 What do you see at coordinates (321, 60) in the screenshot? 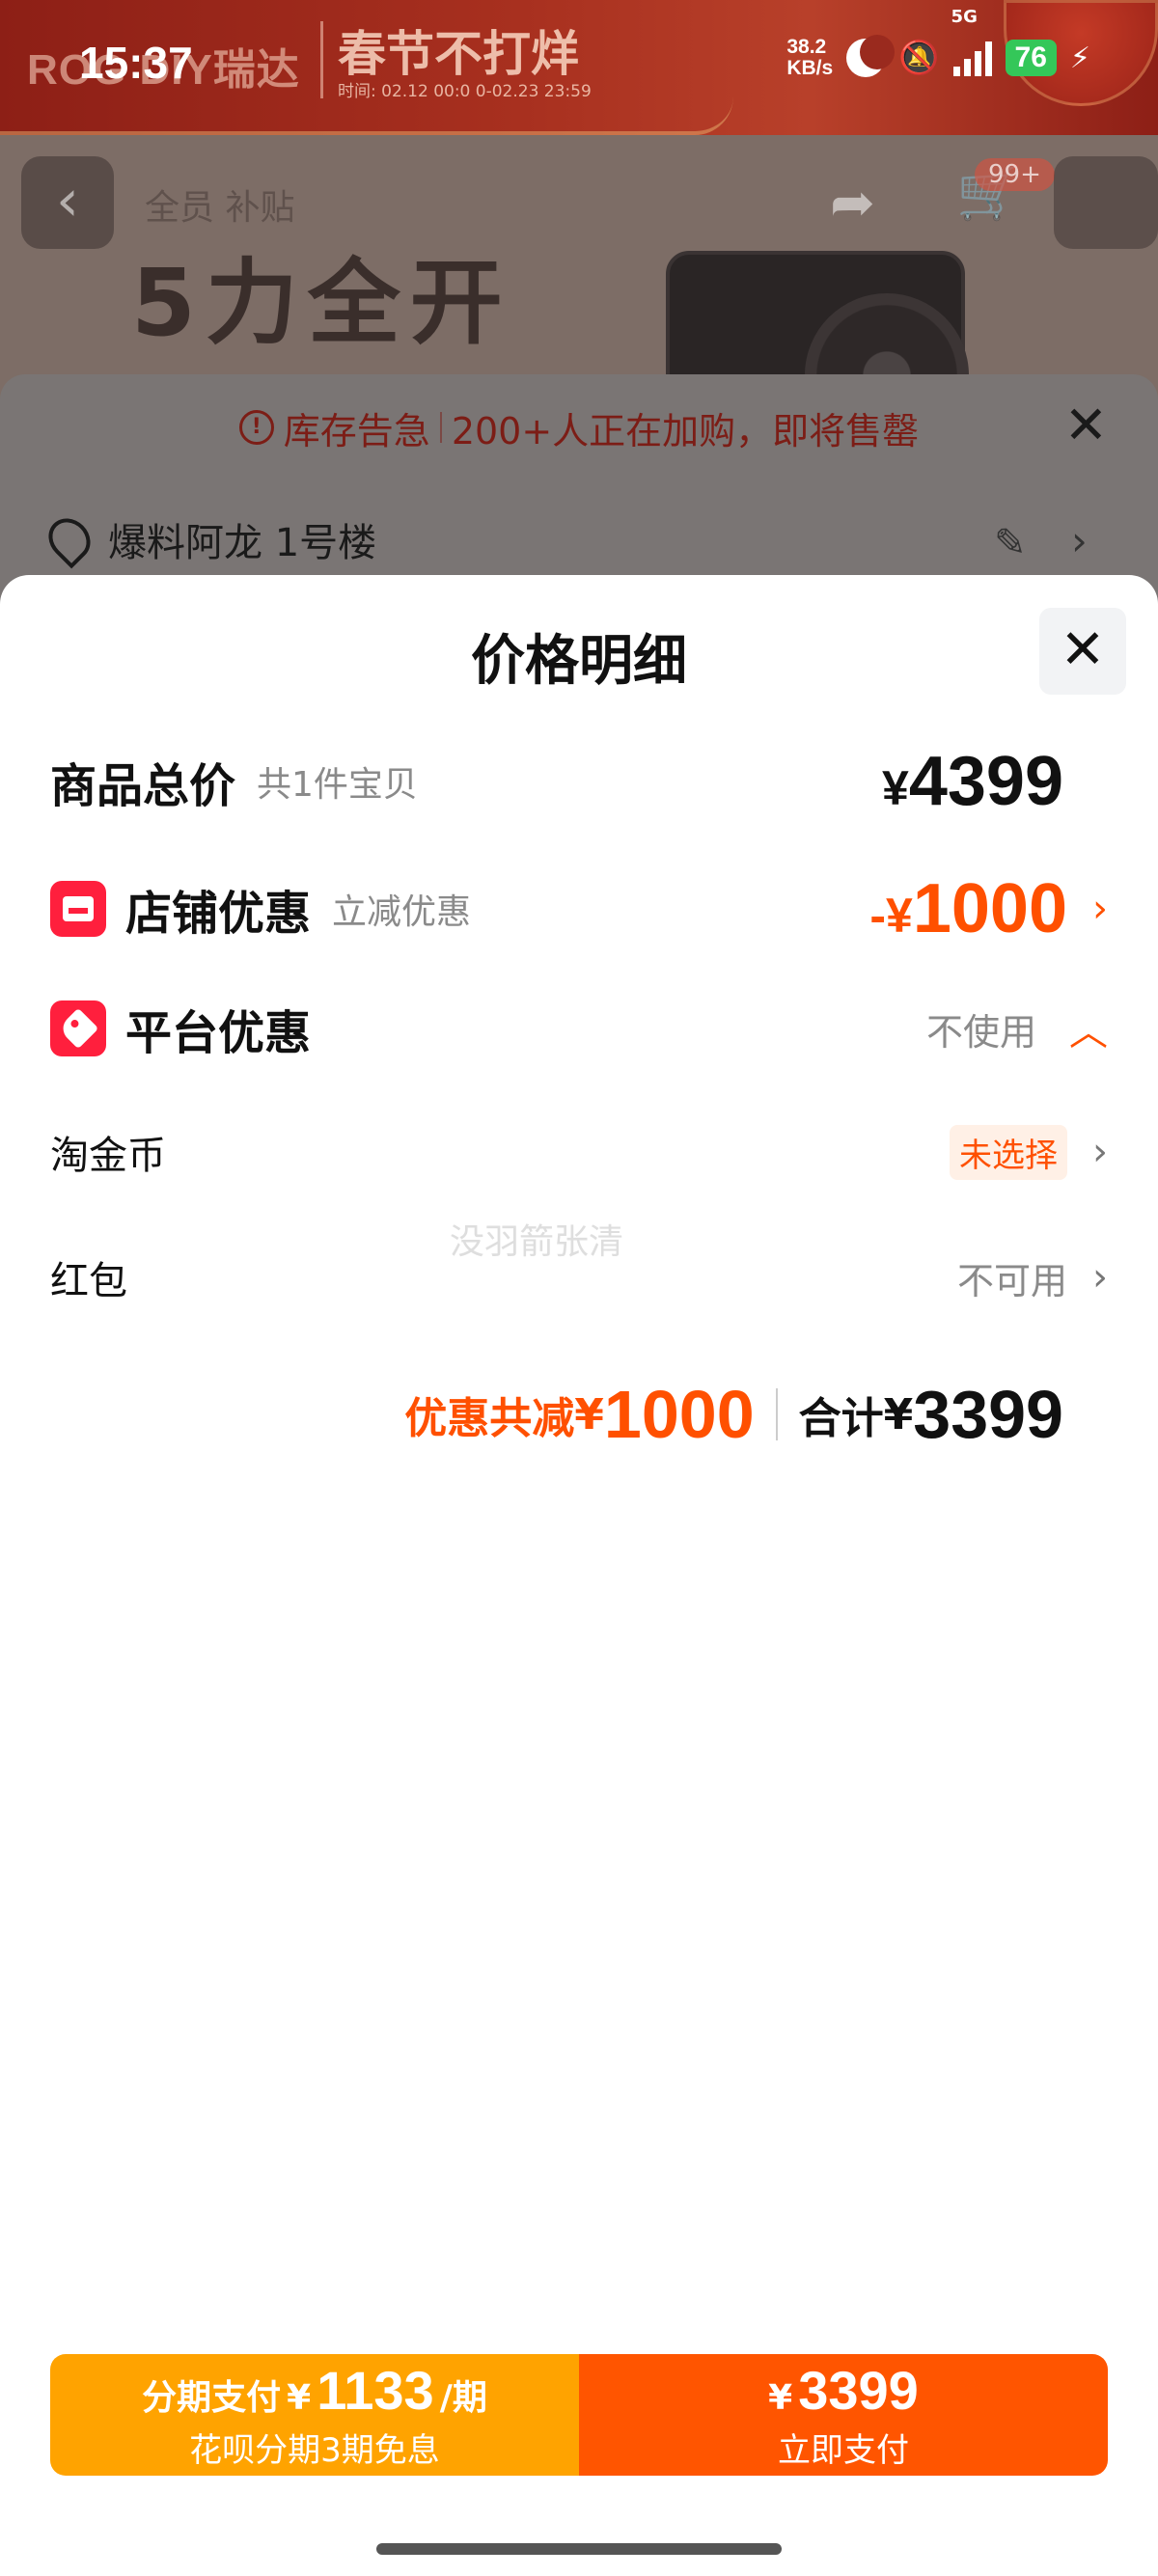
I see `banner-divider` at bounding box center [321, 60].